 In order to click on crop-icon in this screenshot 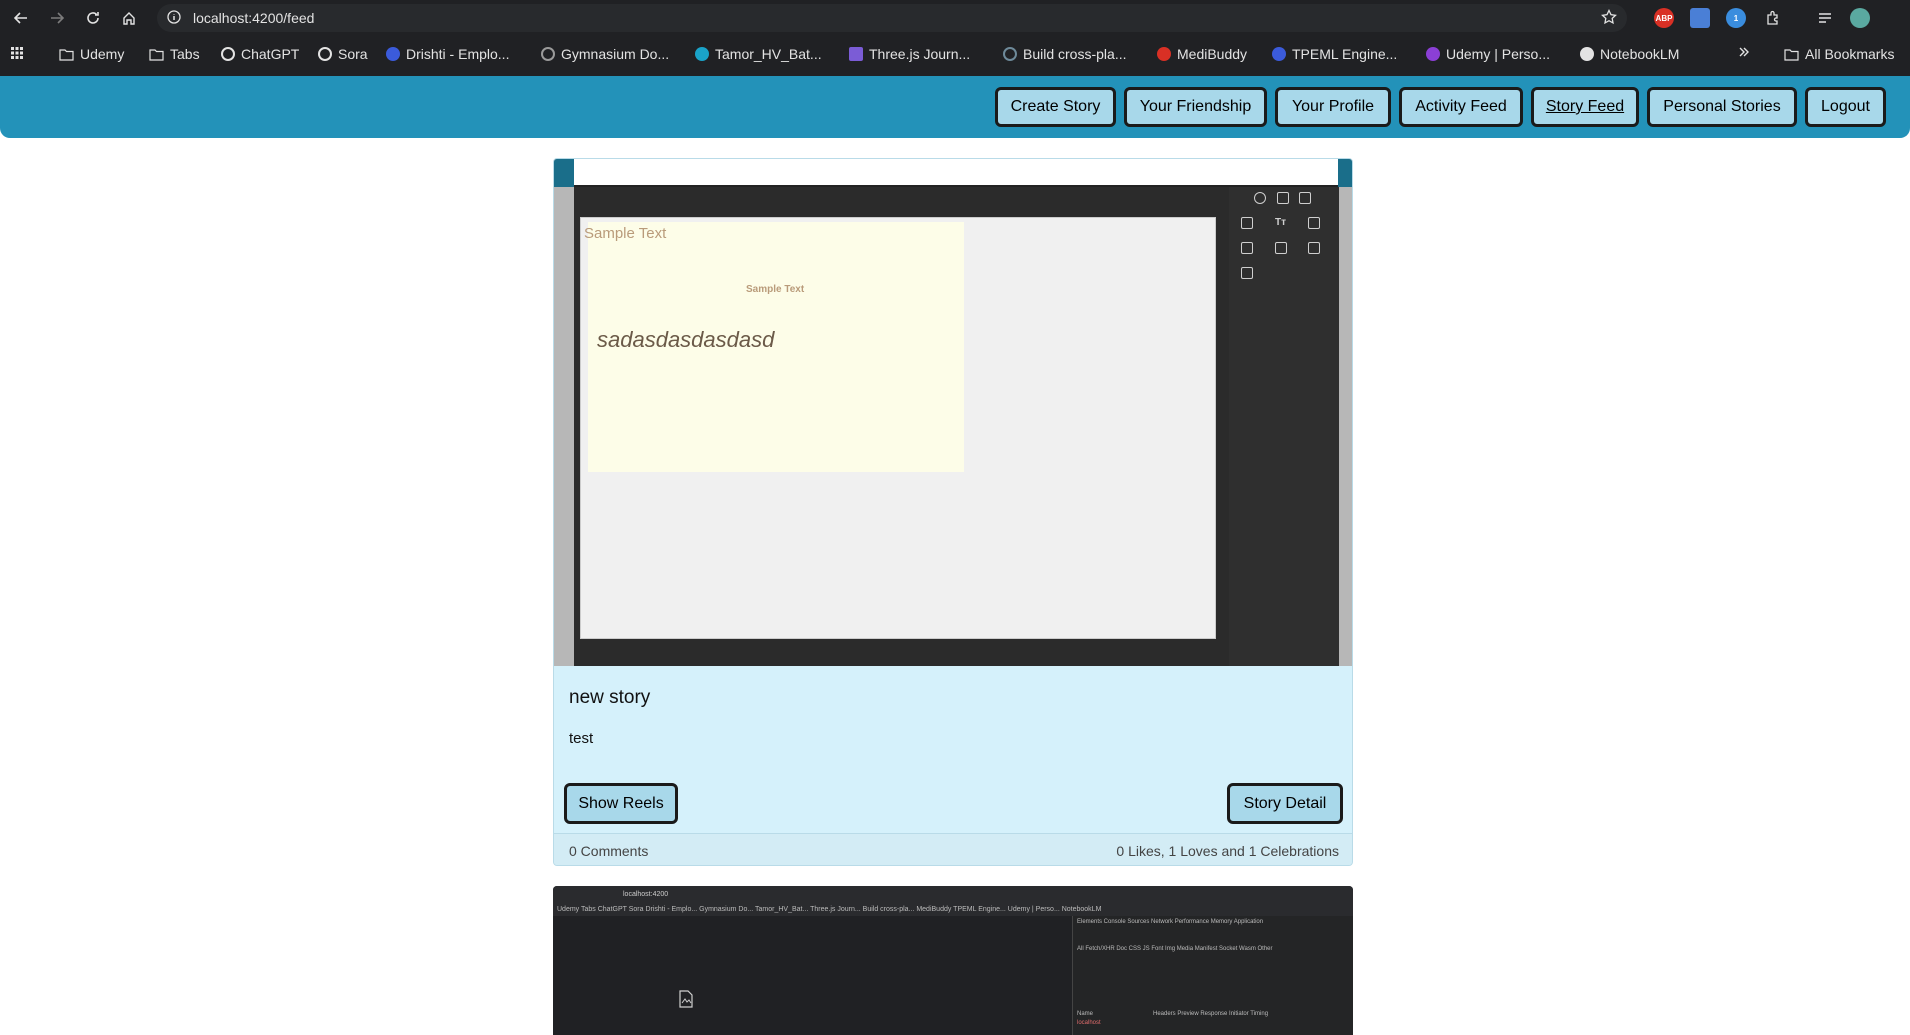, I will do `click(1247, 223)`.